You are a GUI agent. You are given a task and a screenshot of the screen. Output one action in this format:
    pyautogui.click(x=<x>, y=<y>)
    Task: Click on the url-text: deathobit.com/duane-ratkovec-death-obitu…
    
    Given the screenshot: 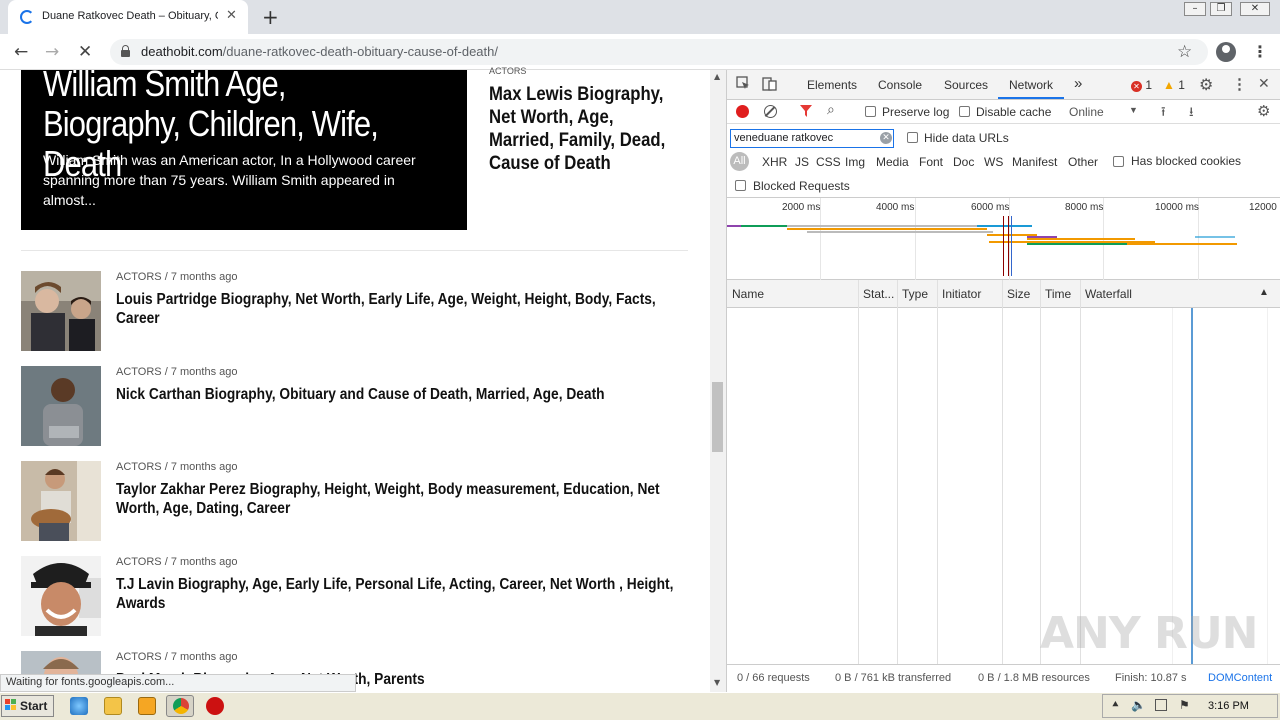 What is the action you would take?
    pyautogui.click(x=319, y=51)
    